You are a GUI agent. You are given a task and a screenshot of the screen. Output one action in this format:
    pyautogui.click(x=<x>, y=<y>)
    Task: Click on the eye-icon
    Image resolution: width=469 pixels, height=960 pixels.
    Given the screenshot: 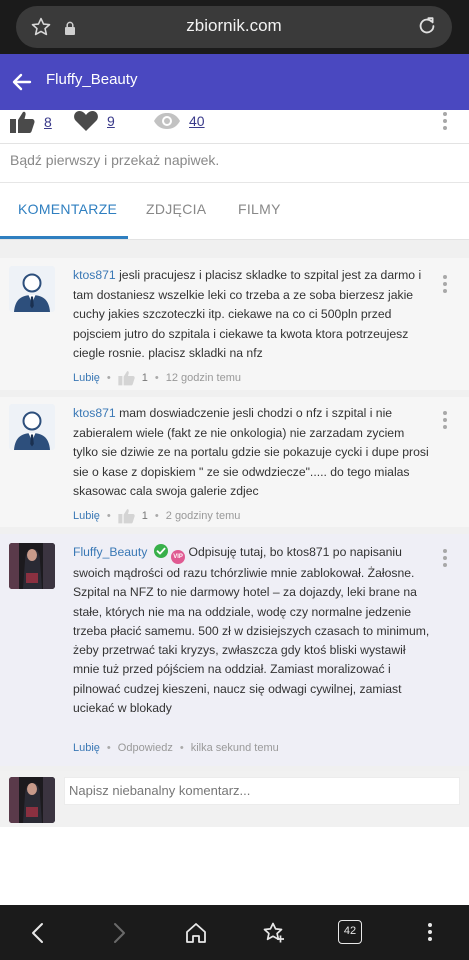 What is the action you would take?
    pyautogui.click(x=167, y=121)
    